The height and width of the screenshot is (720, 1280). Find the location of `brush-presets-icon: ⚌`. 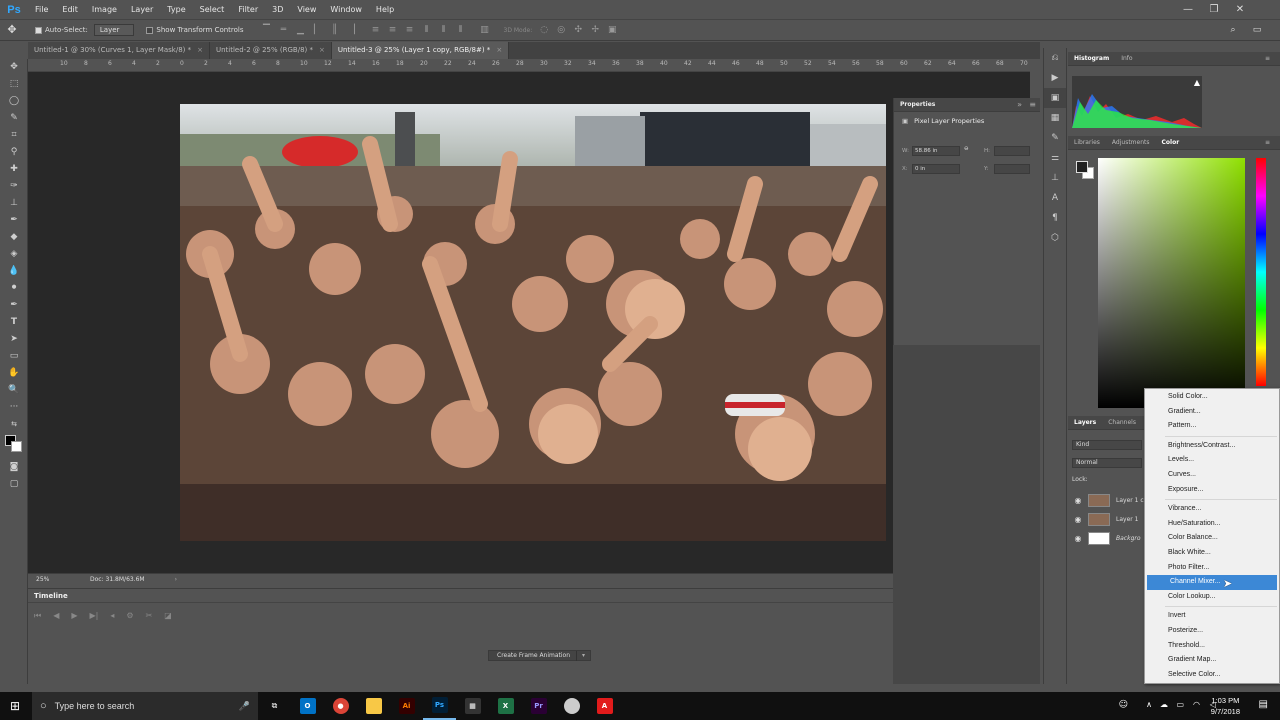

brush-presets-icon: ⚌ is located at coordinates (1055, 158).